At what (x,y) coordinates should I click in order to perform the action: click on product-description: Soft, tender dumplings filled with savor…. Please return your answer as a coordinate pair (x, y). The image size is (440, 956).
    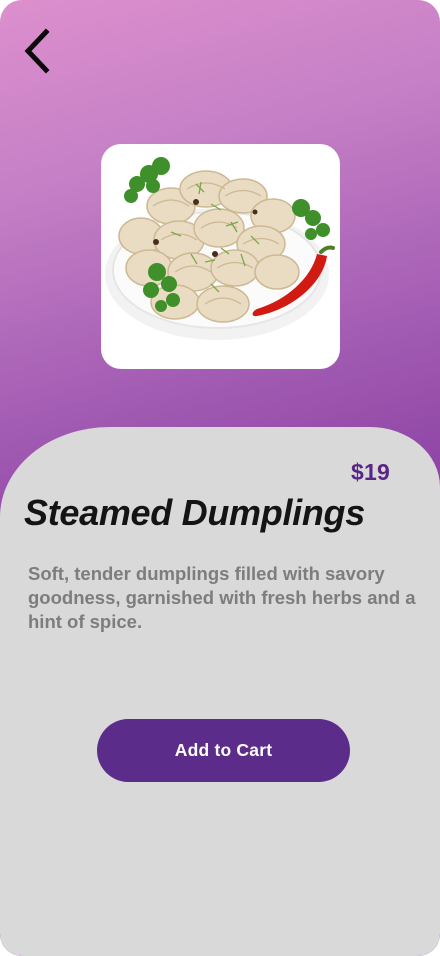
    Looking at the image, I should click on (222, 597).